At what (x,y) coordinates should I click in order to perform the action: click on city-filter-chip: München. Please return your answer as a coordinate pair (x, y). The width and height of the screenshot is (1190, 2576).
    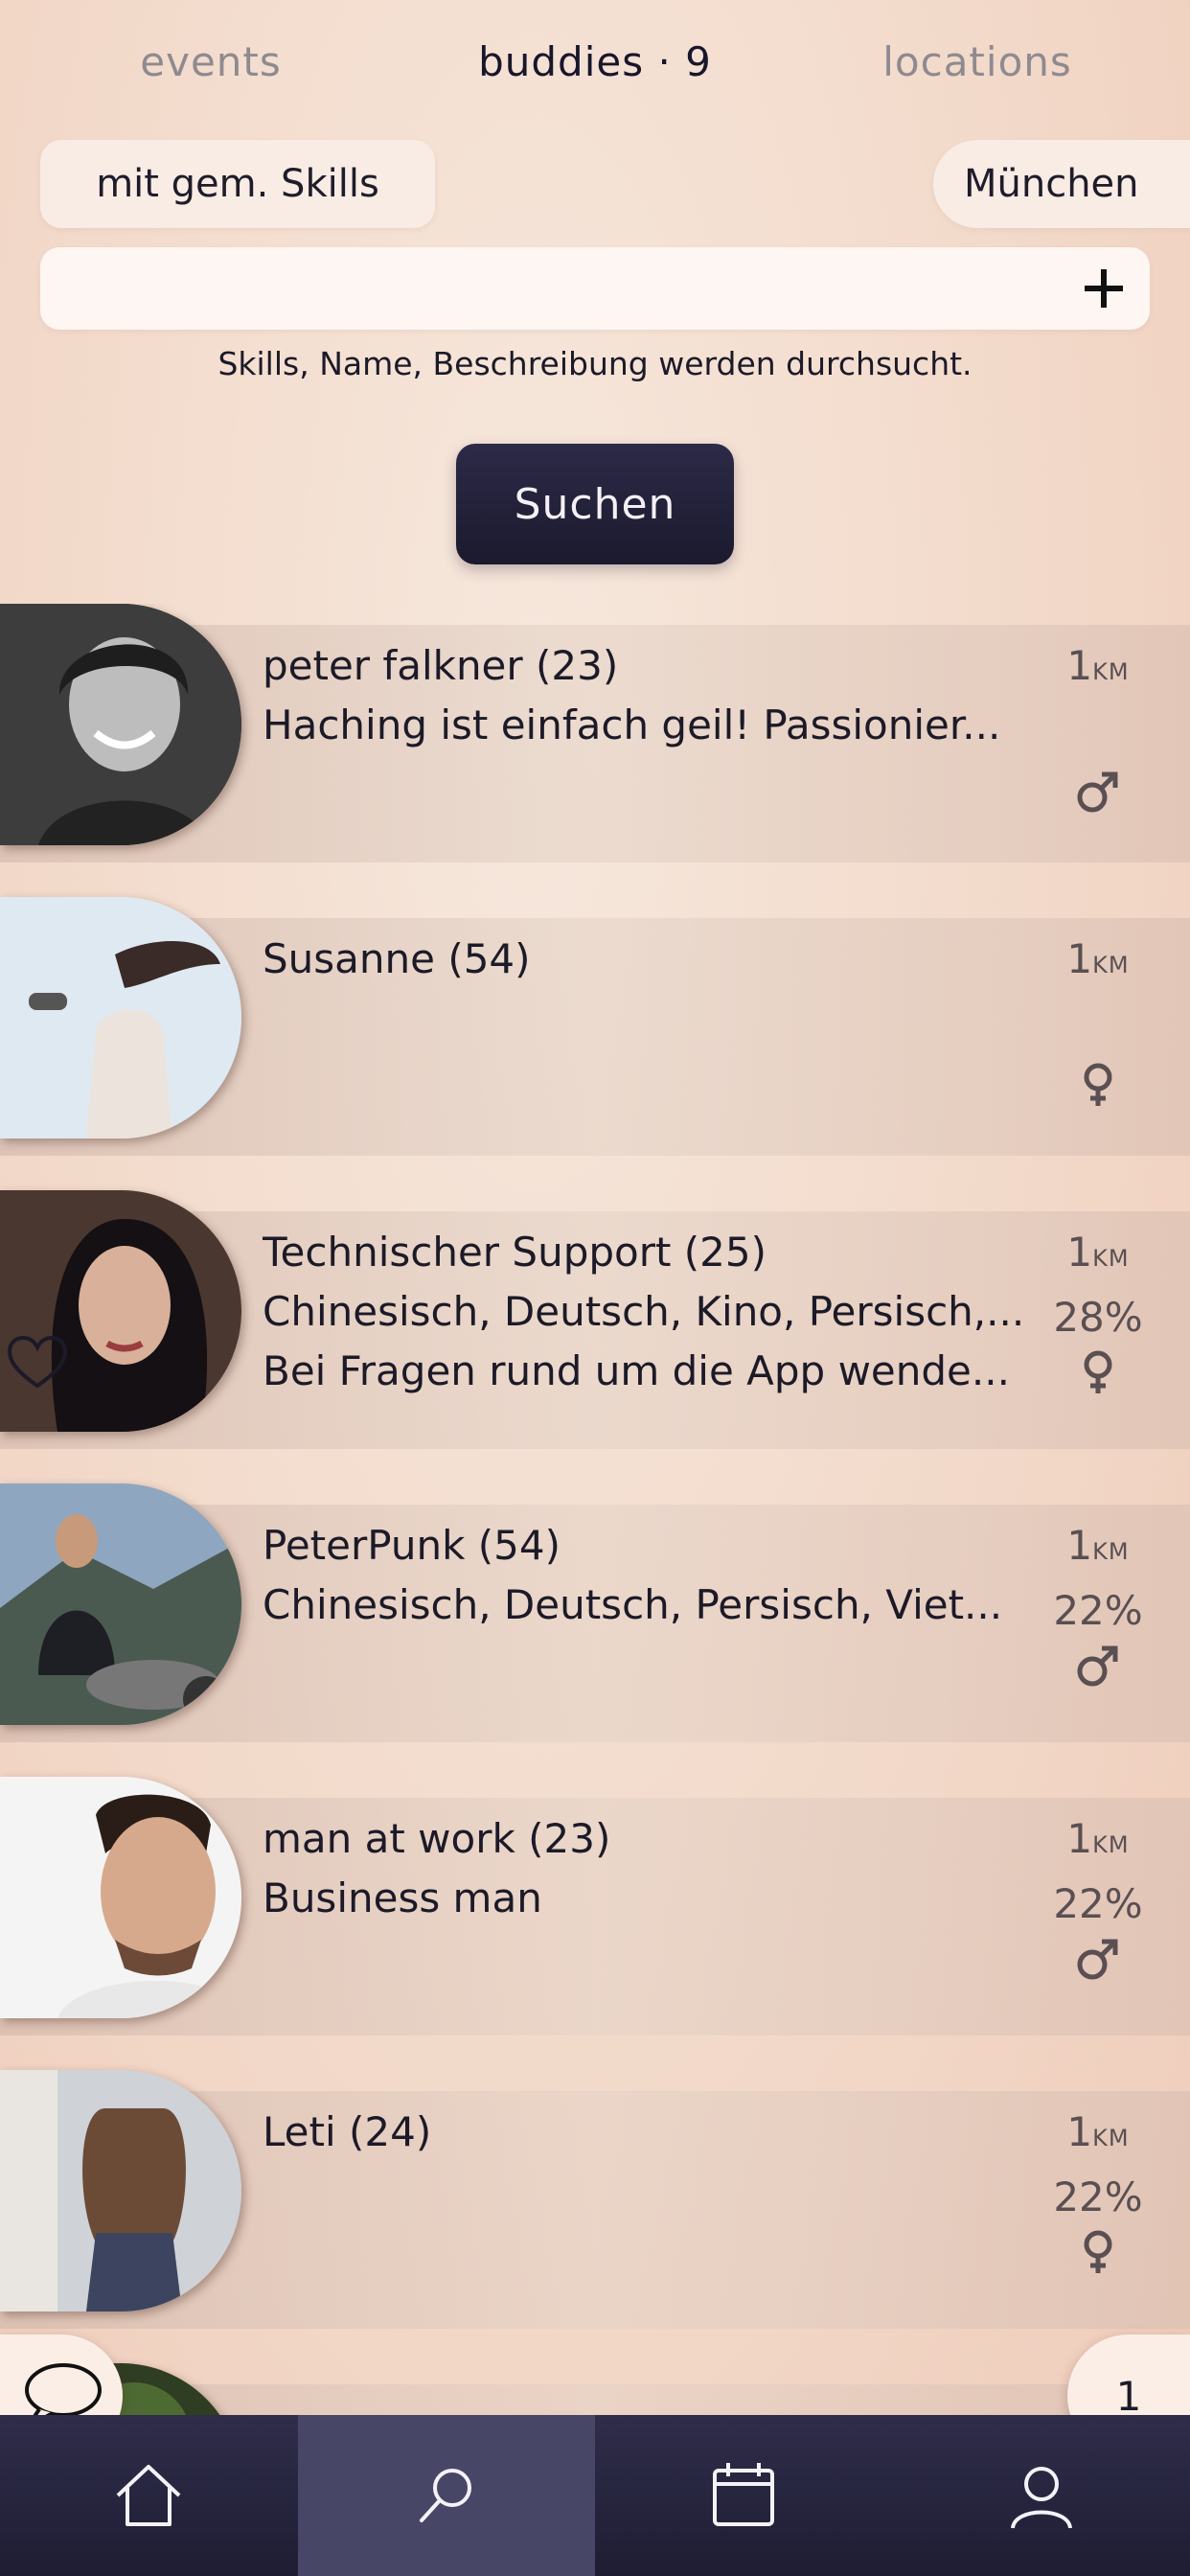
    Looking at the image, I should click on (1062, 184).